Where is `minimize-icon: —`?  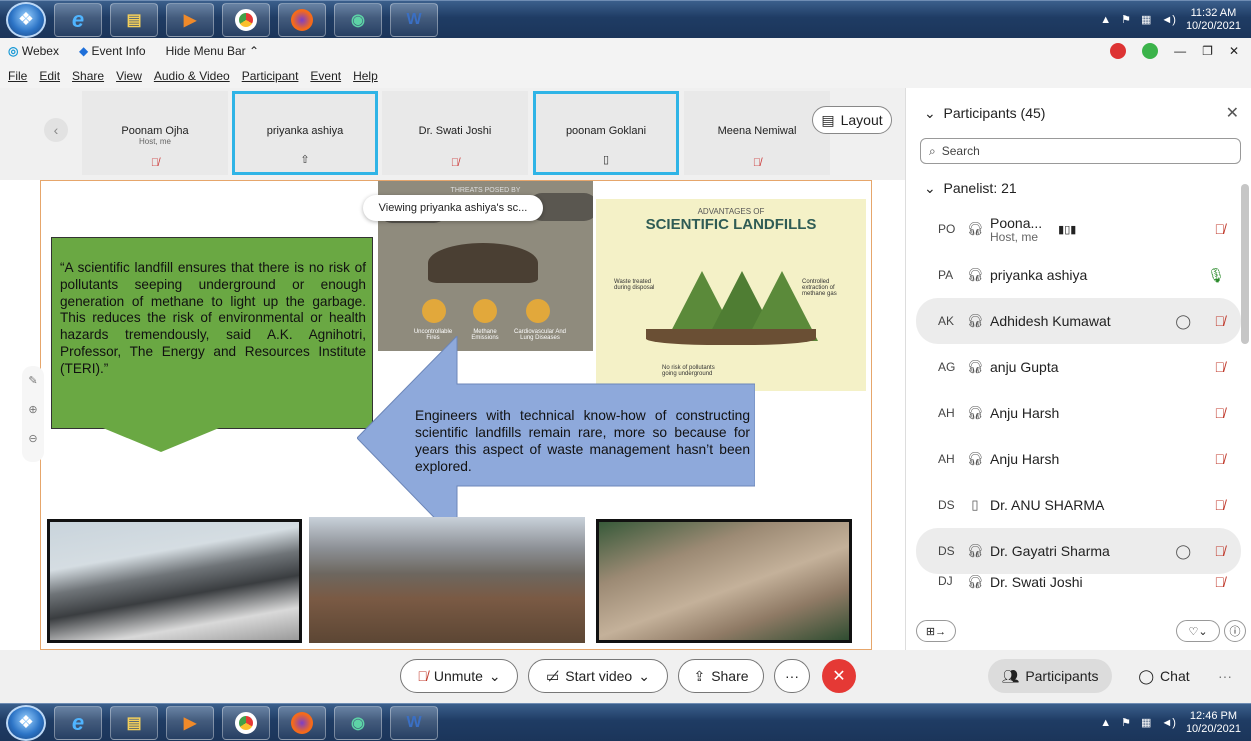 minimize-icon: — is located at coordinates (1180, 51).